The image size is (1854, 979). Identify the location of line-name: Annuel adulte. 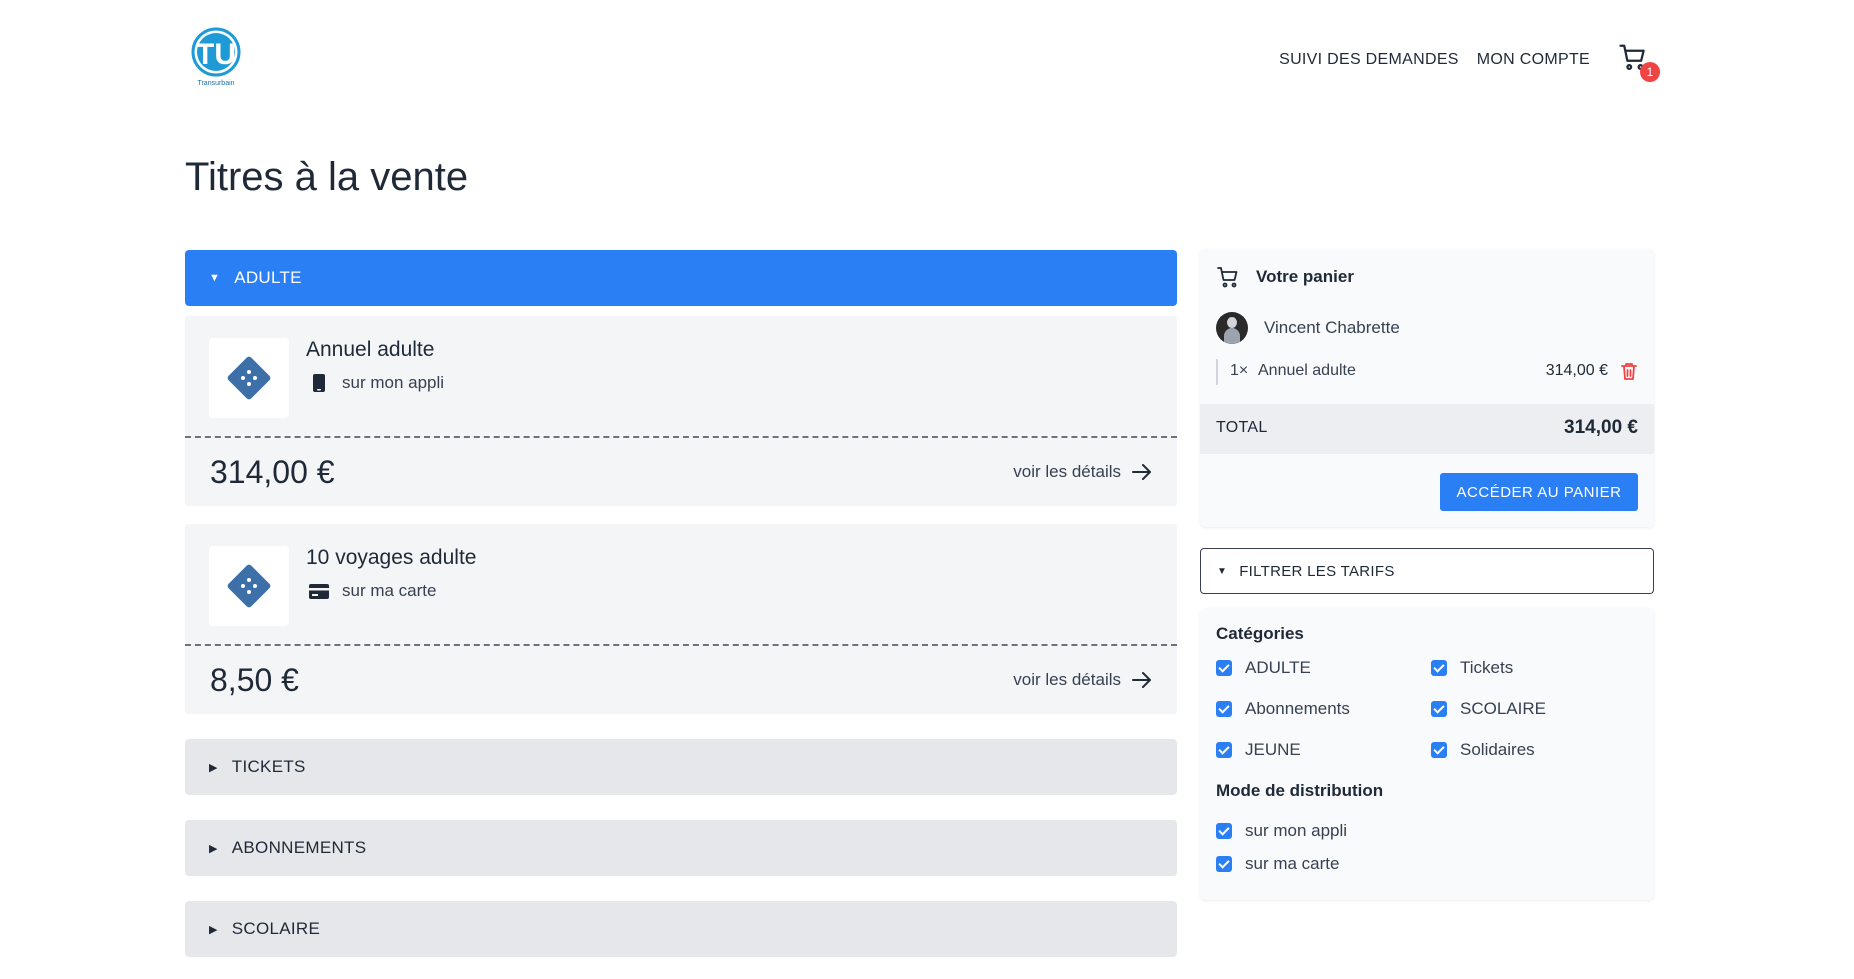
(1307, 370).